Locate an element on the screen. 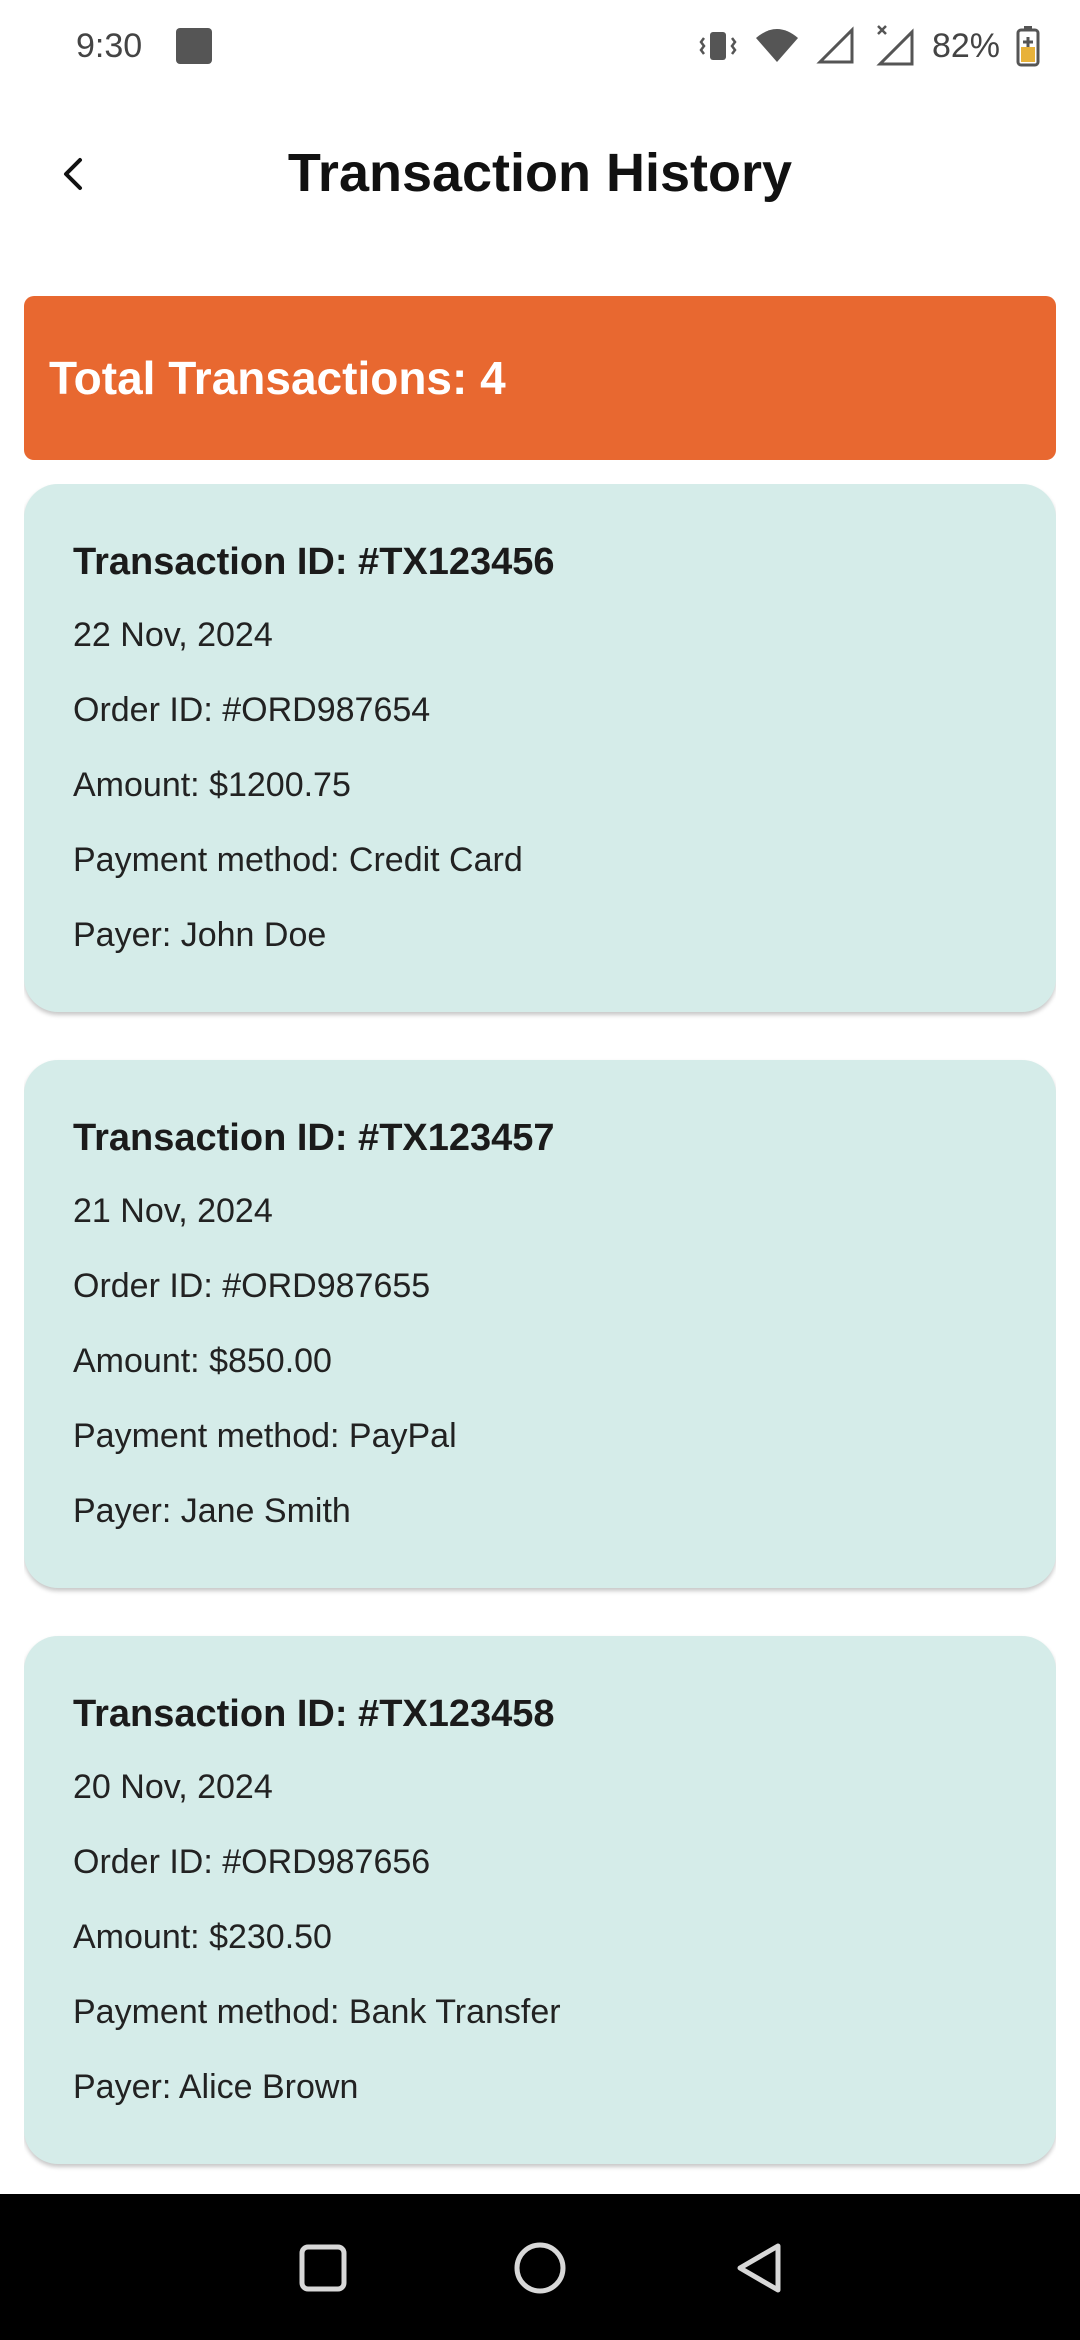 This screenshot has height=2340, width=1080. transaction-order-id: Order ID: #ORD987654 is located at coordinates (252, 710).